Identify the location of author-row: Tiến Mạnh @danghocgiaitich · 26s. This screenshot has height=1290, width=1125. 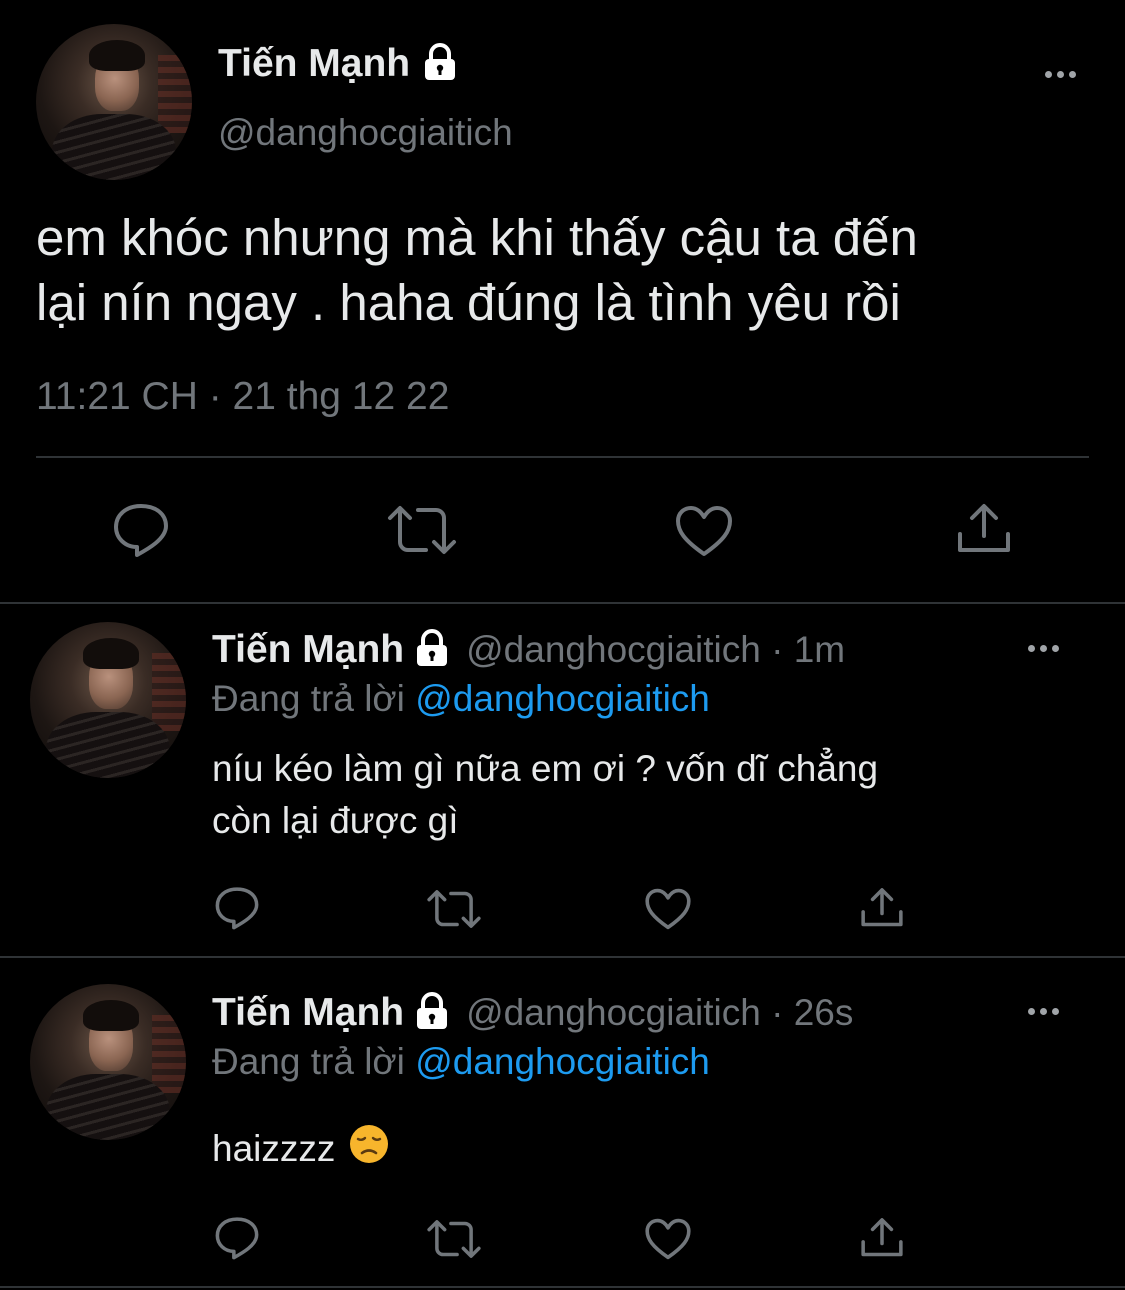
(532, 1013).